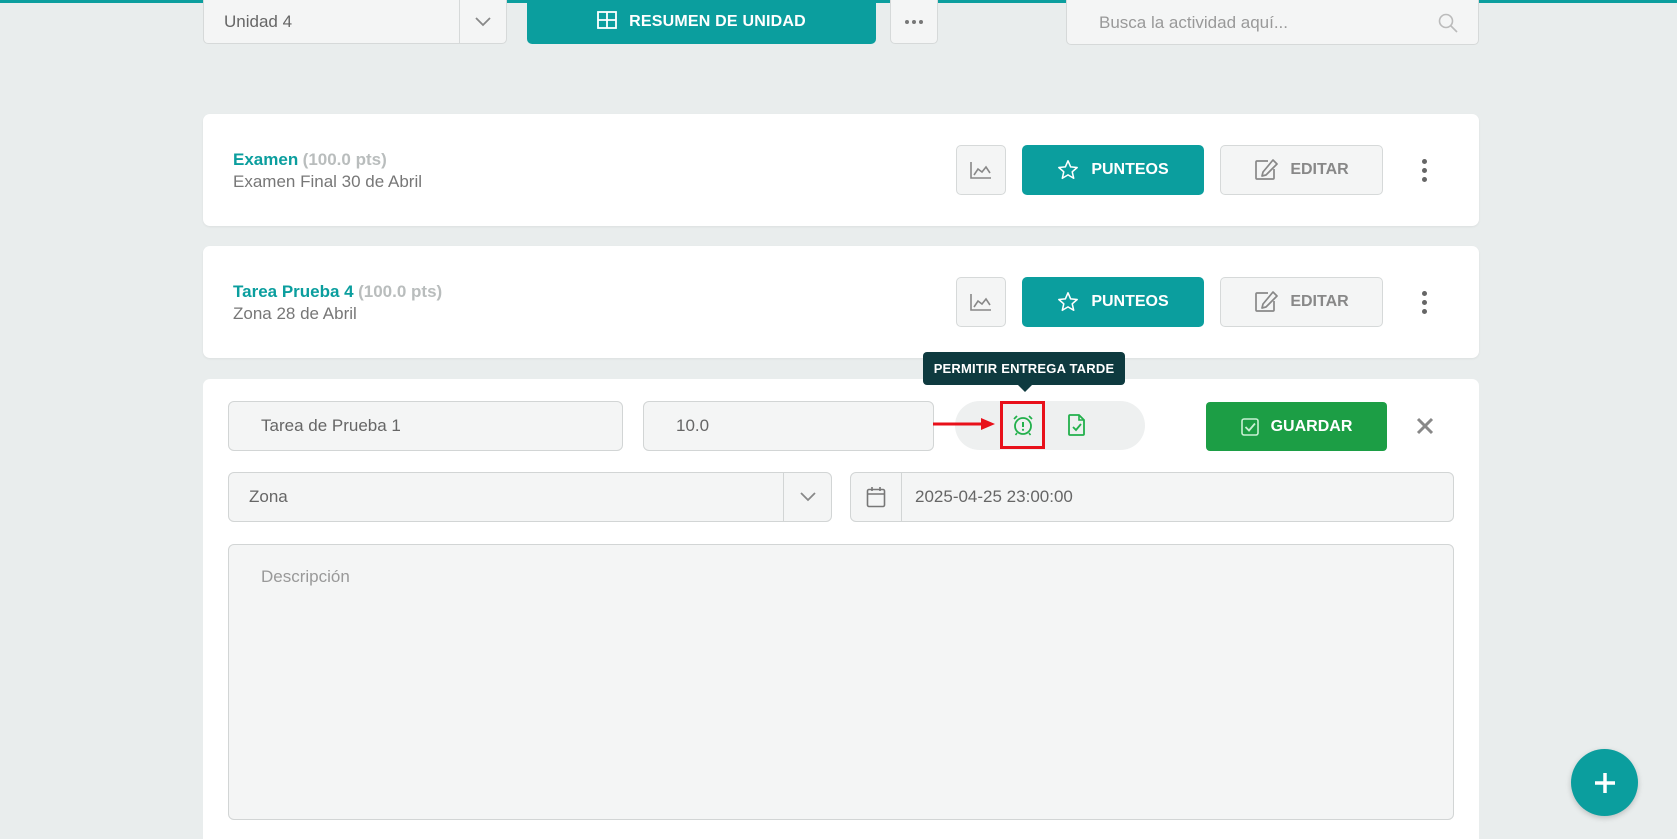  Describe the element at coordinates (717, 21) in the screenshot. I see `unit-summary-label: RESUMEN DE UNIDAD` at that location.